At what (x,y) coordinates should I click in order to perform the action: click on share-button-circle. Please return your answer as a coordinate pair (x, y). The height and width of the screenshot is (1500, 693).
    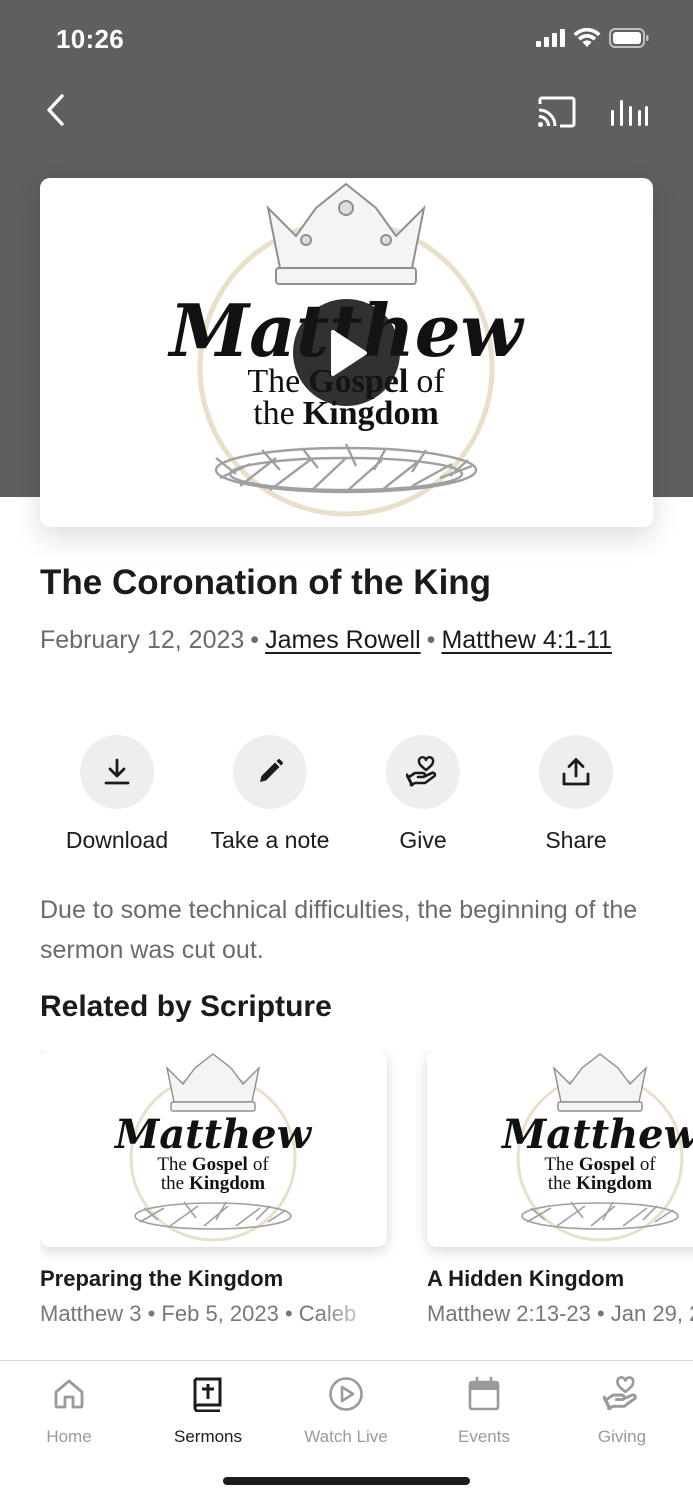
    Looking at the image, I should click on (576, 772).